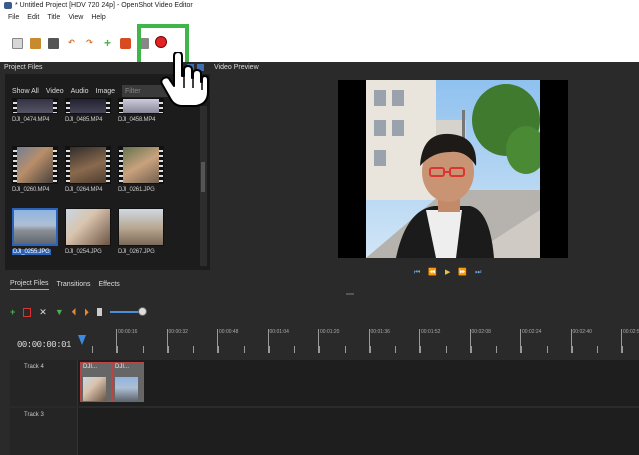 The height and width of the screenshot is (455, 639). What do you see at coordinates (71, 43) in the screenshot?
I see `undo-icon: ↶` at bounding box center [71, 43].